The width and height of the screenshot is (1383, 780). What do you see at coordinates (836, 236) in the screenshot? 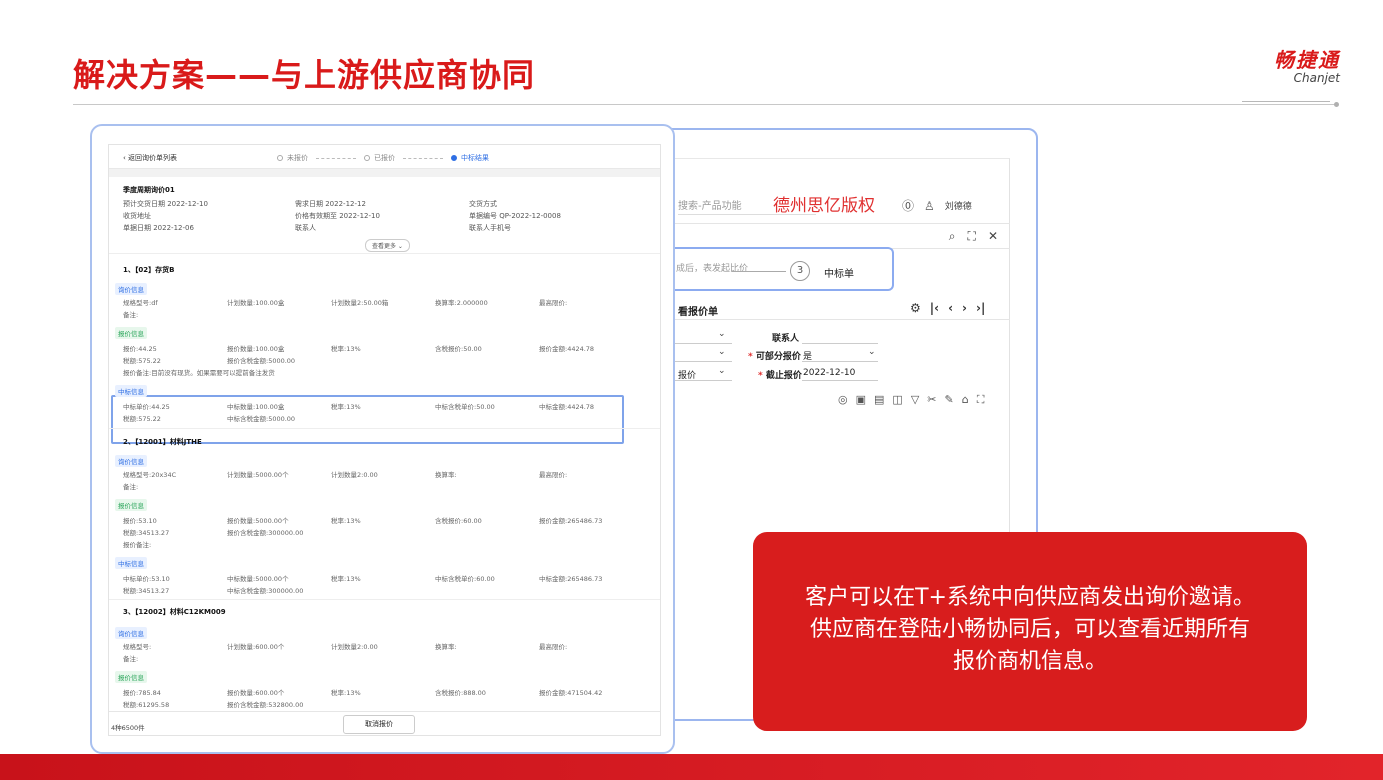
I see `window-toolbar: ⌕ ⛶ ✕` at bounding box center [836, 236].